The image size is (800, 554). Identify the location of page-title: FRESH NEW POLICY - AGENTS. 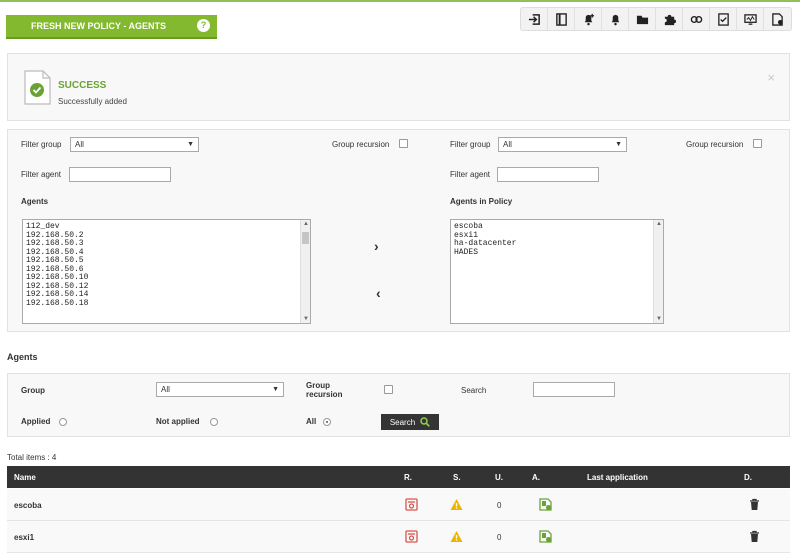
(99, 26).